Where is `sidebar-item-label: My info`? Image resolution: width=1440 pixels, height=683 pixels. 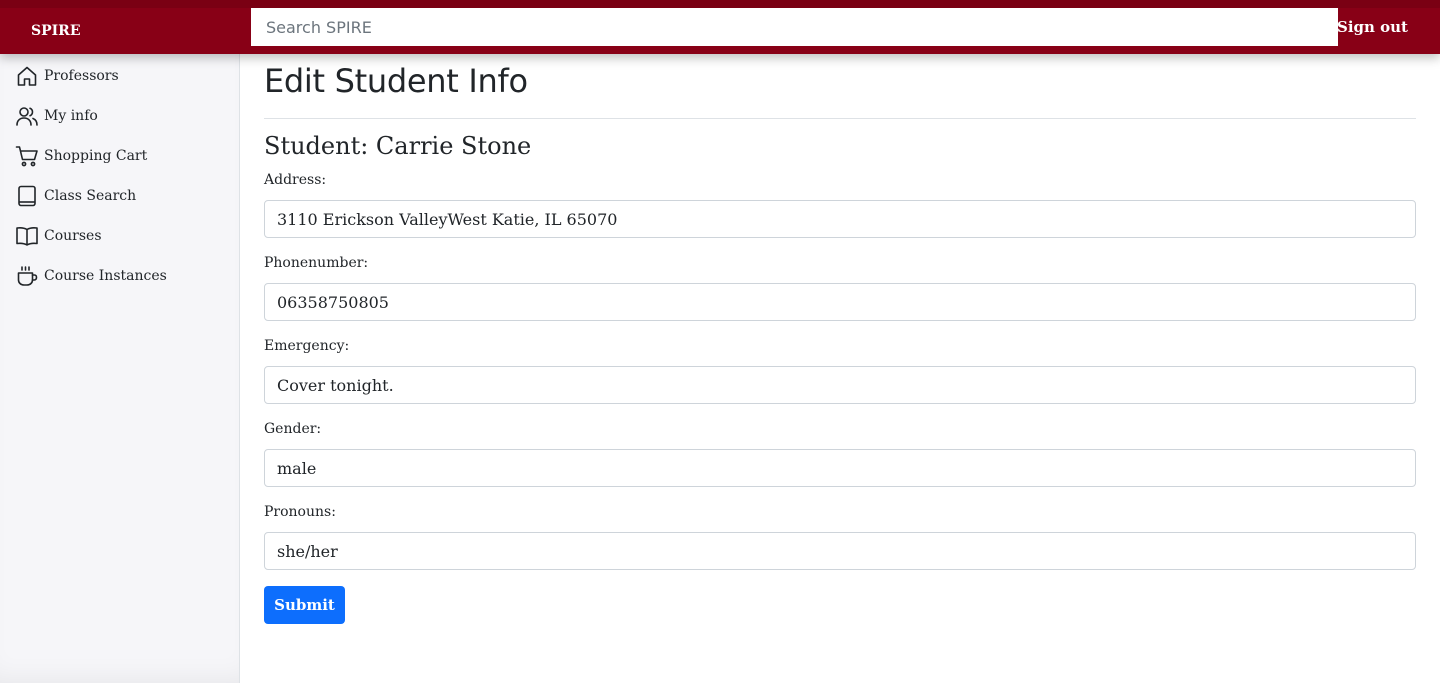 sidebar-item-label: My info is located at coordinates (71, 116).